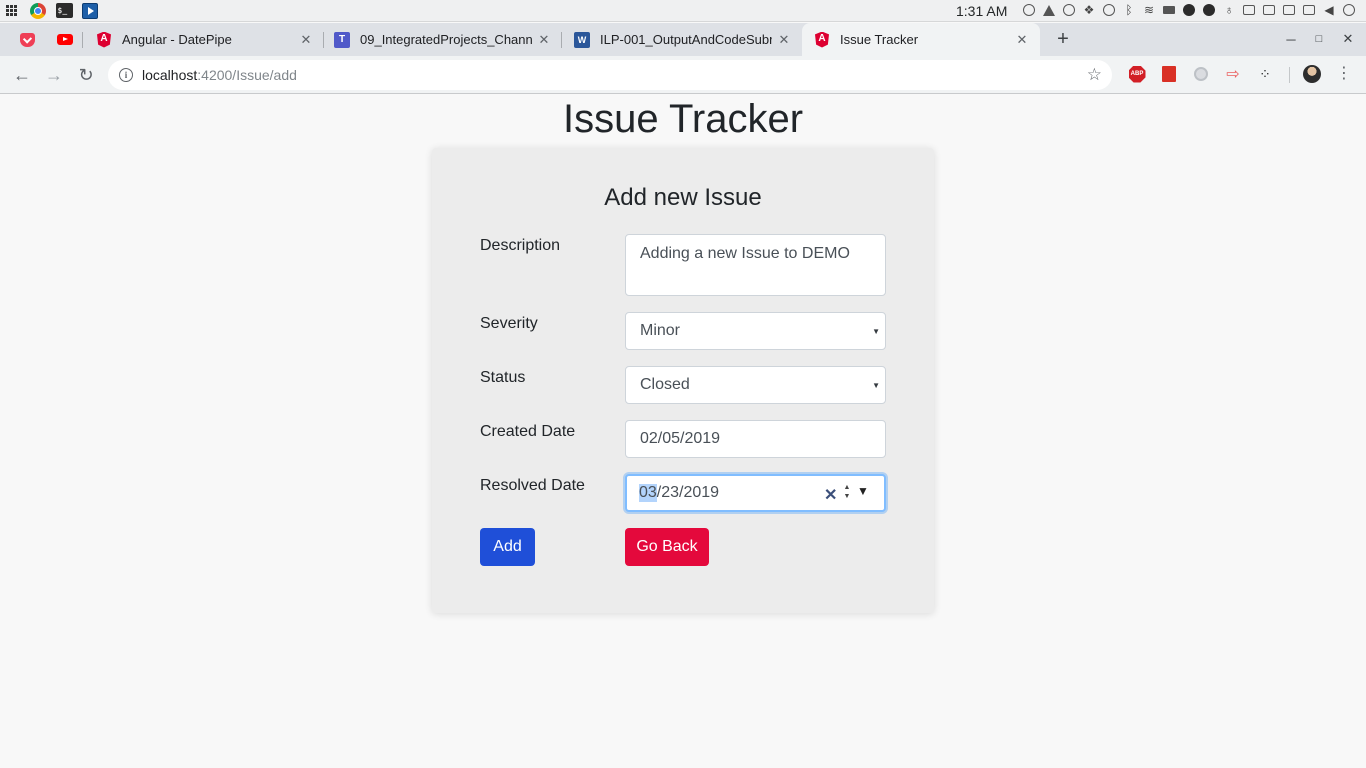  I want to click on maximize-button: □, so click(1319, 39).